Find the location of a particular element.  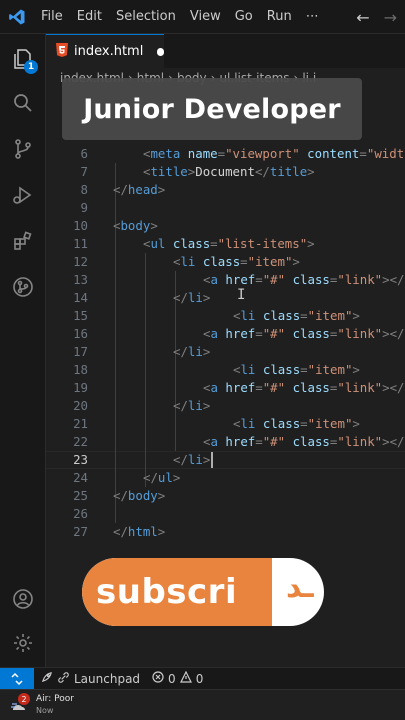

code-token: name is located at coordinates (202, 153).